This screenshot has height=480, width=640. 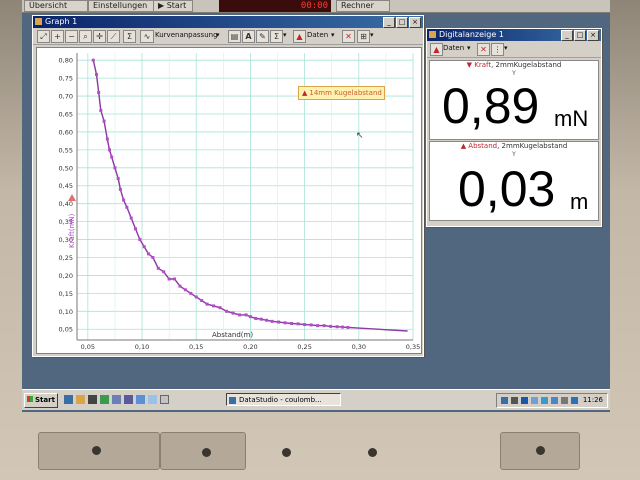 What do you see at coordinates (363, 6) in the screenshot?
I see `calculator-button: Rechner` at bounding box center [363, 6].